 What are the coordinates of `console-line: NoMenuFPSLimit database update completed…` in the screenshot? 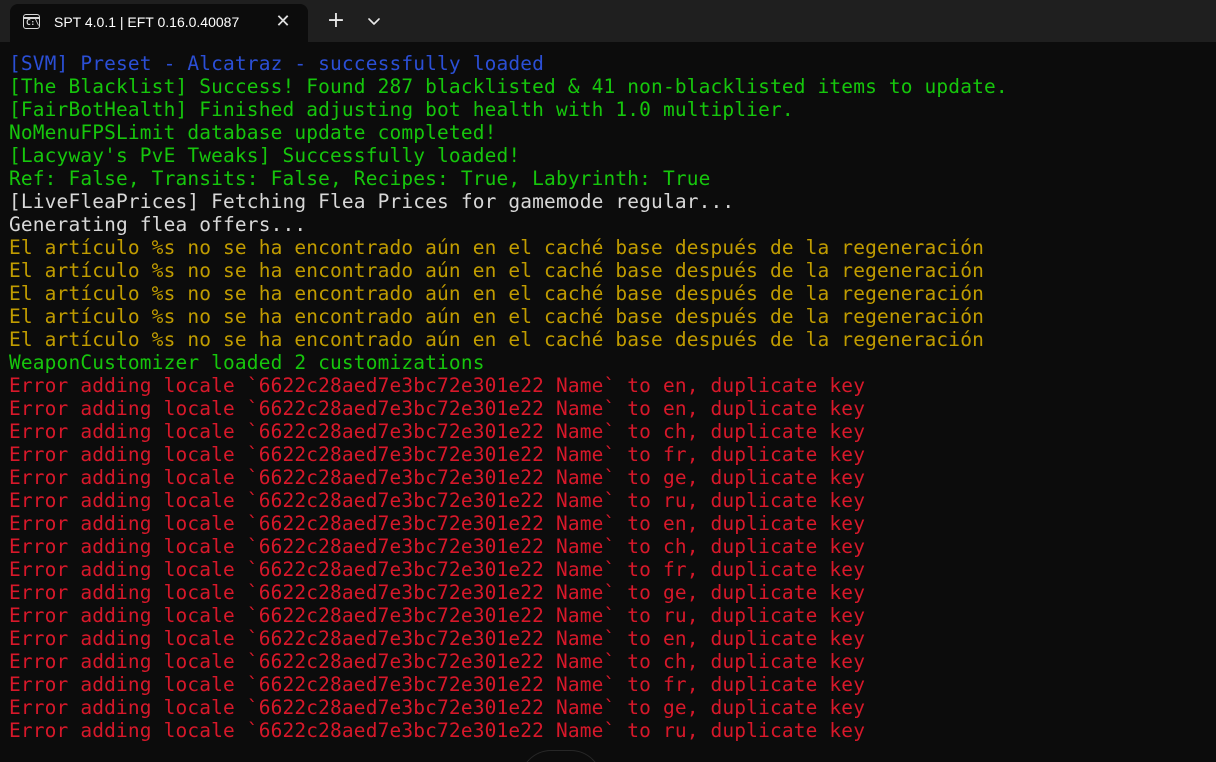 It's located at (253, 132).